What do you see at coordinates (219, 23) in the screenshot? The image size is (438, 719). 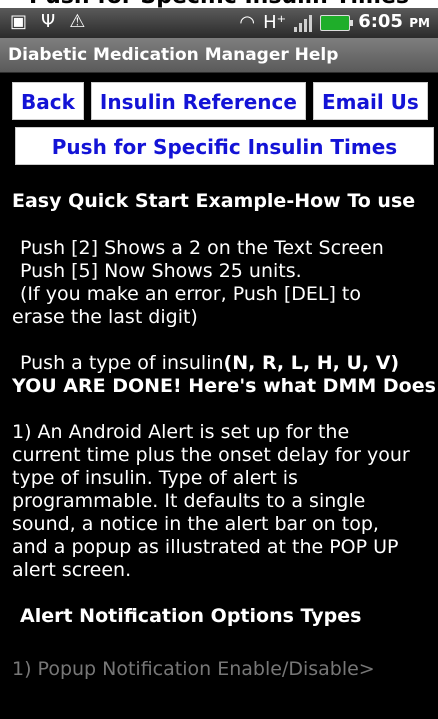 I see `status-bar: ▣ Ψ ⚠ ◠ H⁺ 6:05 PM` at bounding box center [219, 23].